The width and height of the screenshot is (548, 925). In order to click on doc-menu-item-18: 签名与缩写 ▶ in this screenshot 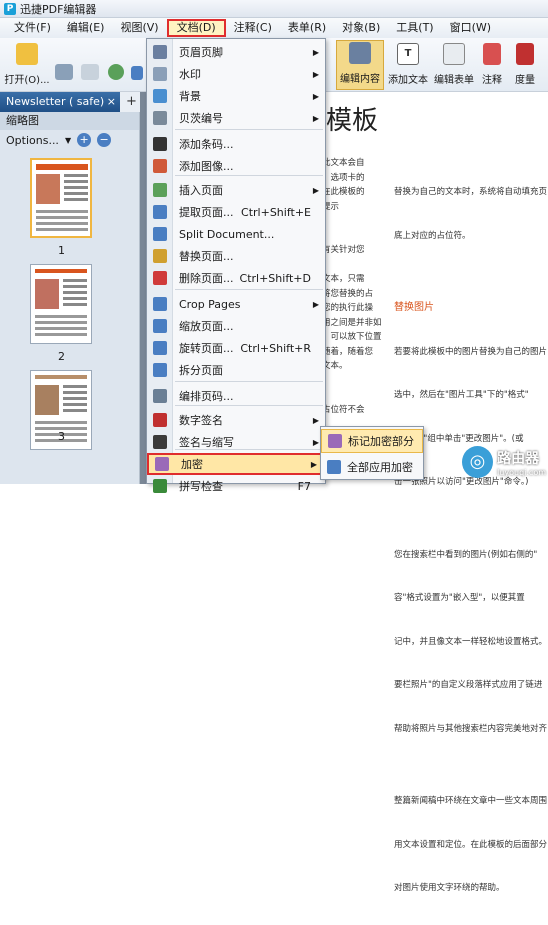, I will do `click(236, 442)`.